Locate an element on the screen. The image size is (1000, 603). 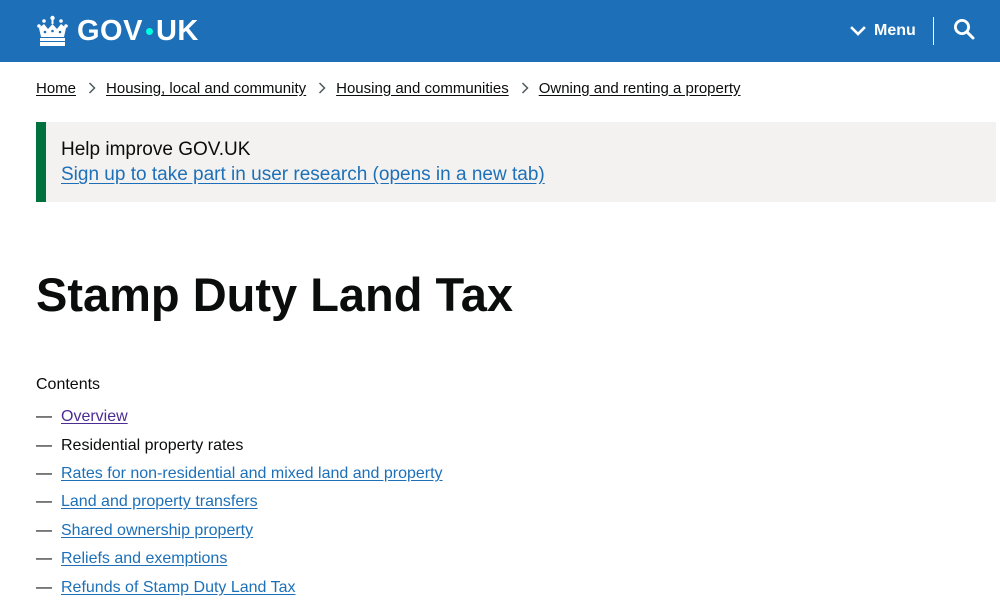
logo-dot is located at coordinates (149, 31).